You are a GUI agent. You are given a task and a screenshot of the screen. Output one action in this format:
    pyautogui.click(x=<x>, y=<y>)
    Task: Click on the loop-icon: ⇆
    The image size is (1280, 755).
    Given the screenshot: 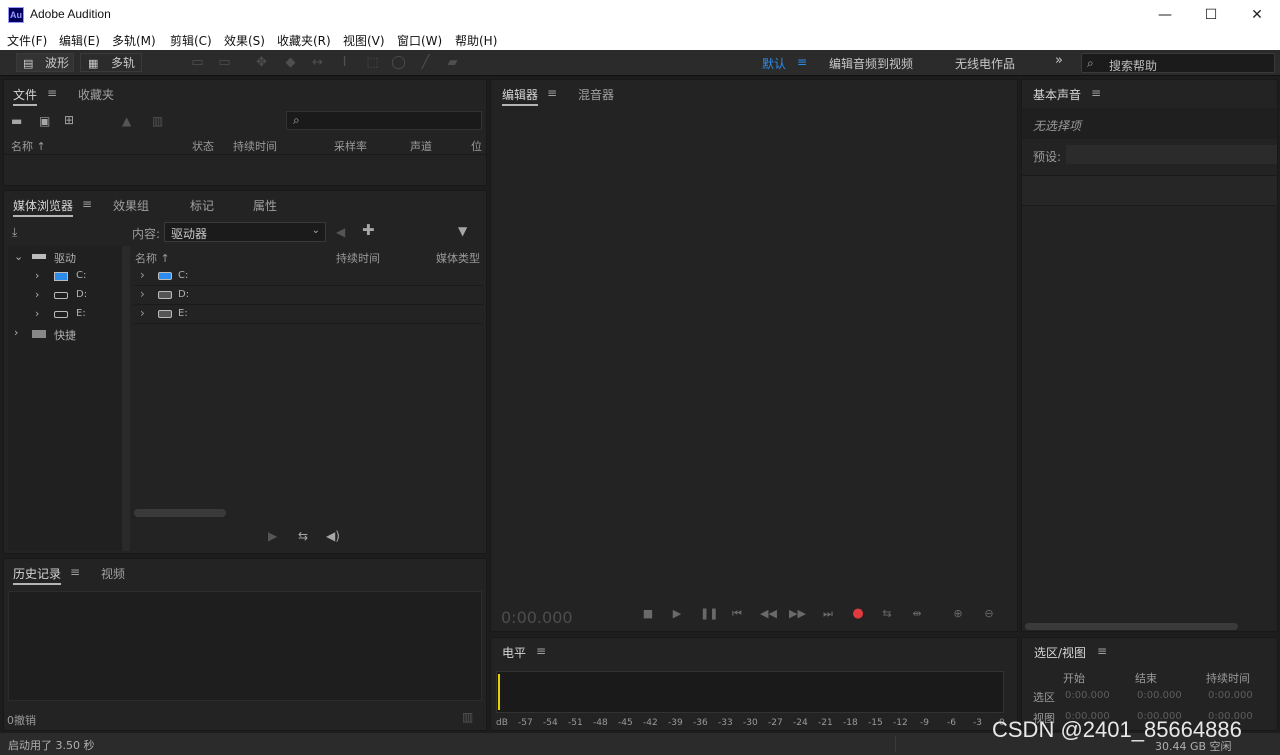 What is the action you would take?
    pyautogui.click(x=887, y=614)
    